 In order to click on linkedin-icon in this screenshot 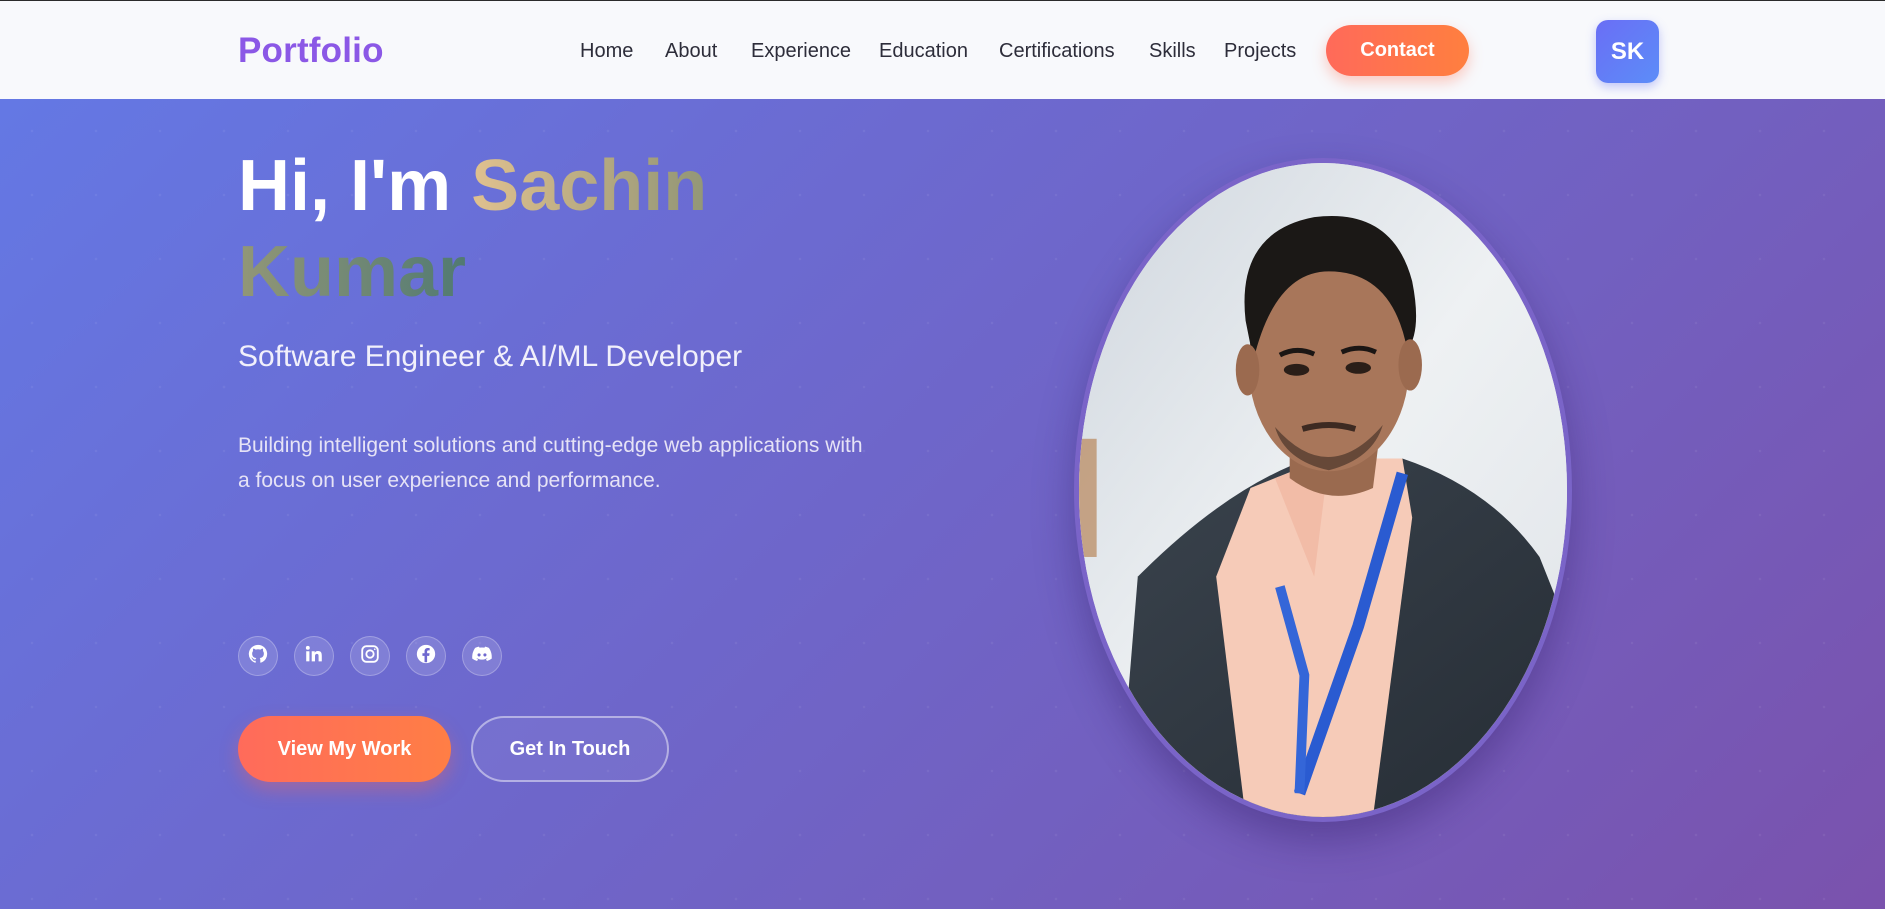, I will do `click(314, 656)`.